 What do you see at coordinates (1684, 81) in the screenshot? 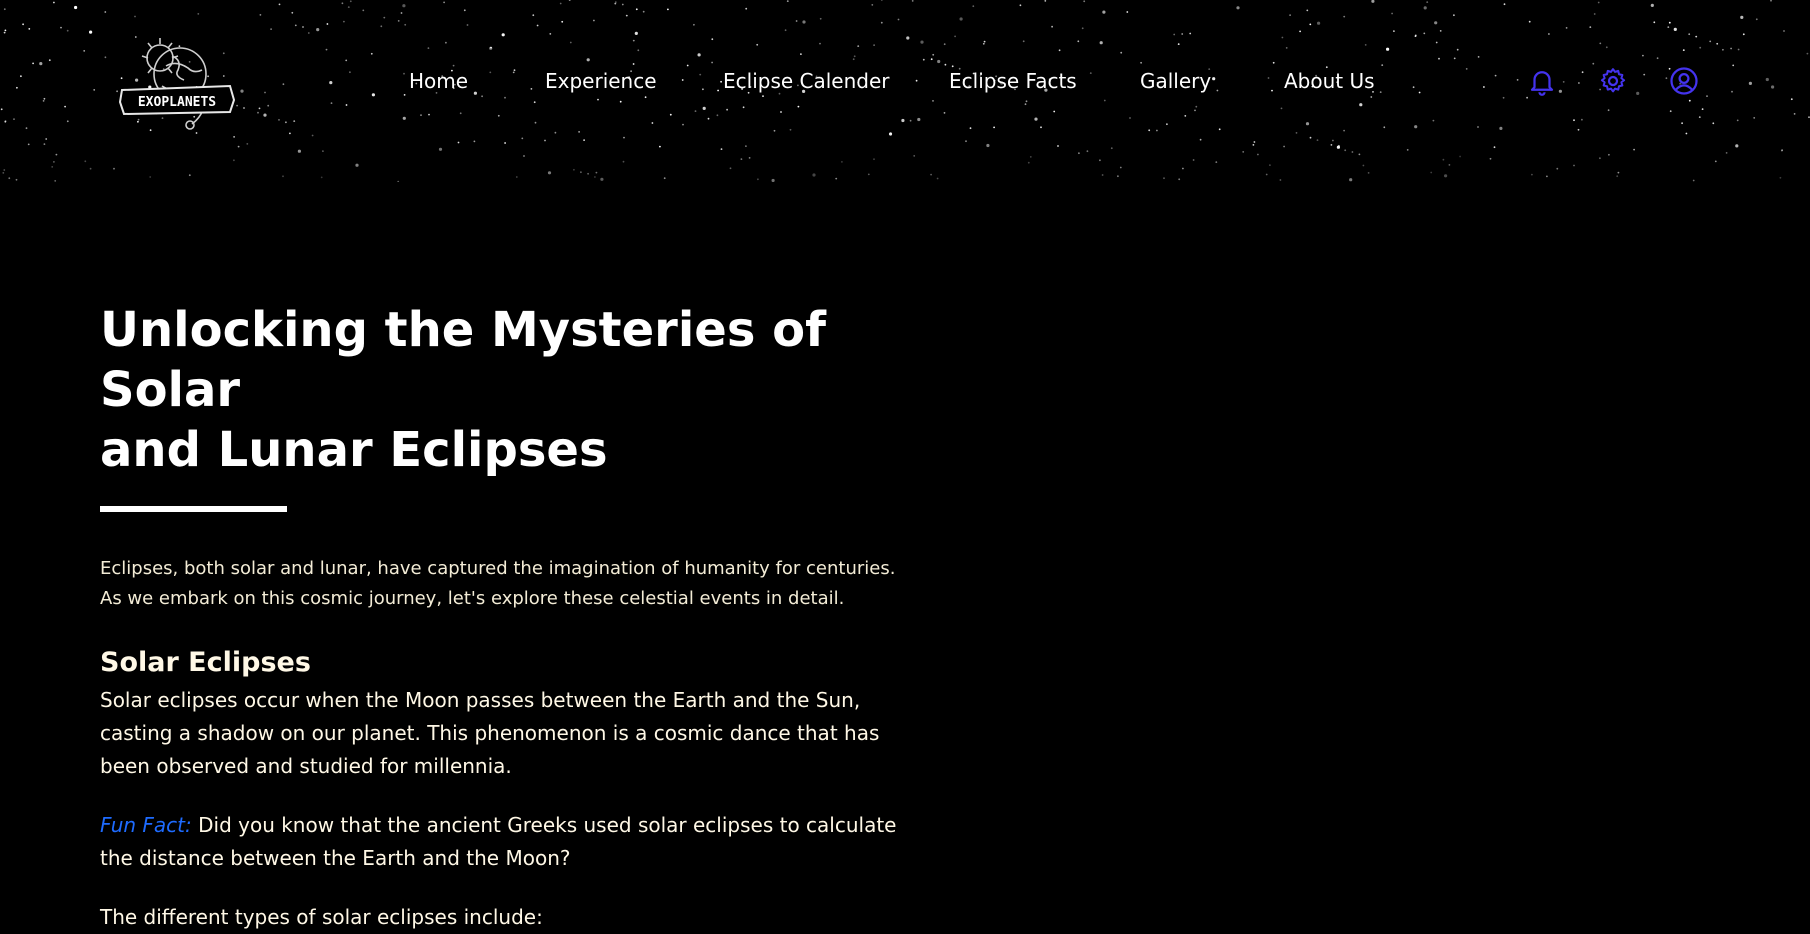
I see `profile-button` at bounding box center [1684, 81].